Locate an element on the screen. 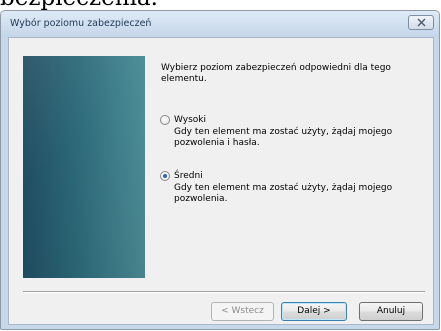  radio-medium-circle is located at coordinates (165, 176).